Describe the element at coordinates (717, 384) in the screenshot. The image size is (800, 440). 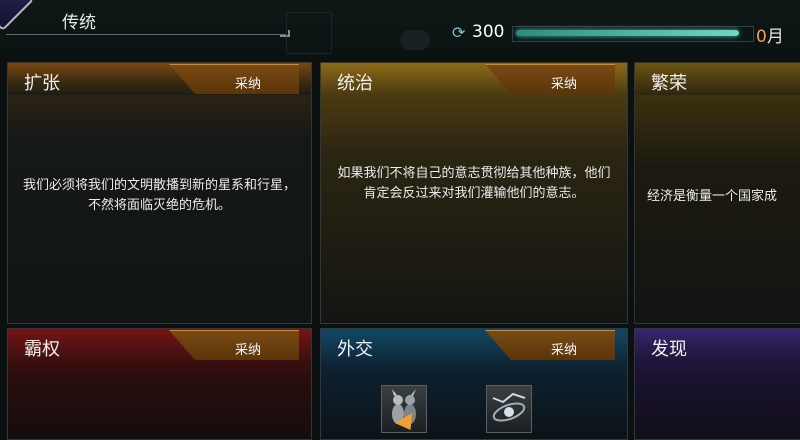
I see `tradition-card-discovery: 发现` at that location.